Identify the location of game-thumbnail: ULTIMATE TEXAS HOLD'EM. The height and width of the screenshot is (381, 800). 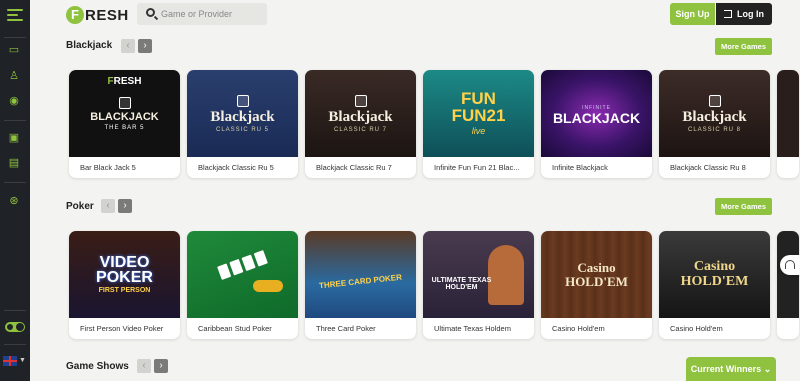
(478, 274).